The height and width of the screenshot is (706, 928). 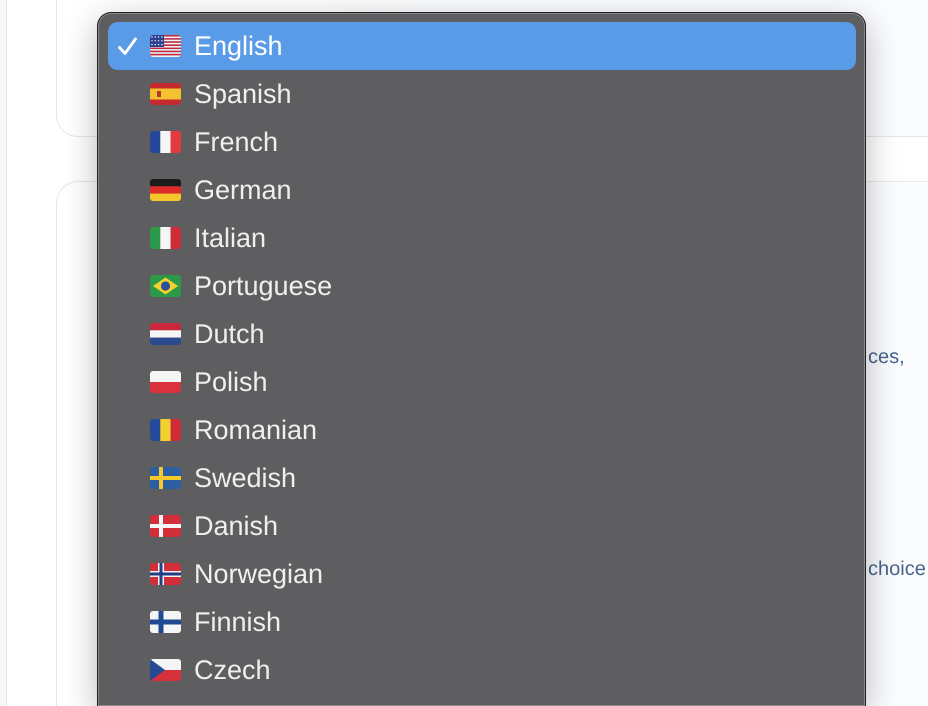 What do you see at coordinates (165, 286) in the screenshot?
I see `brazil-flag-icon` at bounding box center [165, 286].